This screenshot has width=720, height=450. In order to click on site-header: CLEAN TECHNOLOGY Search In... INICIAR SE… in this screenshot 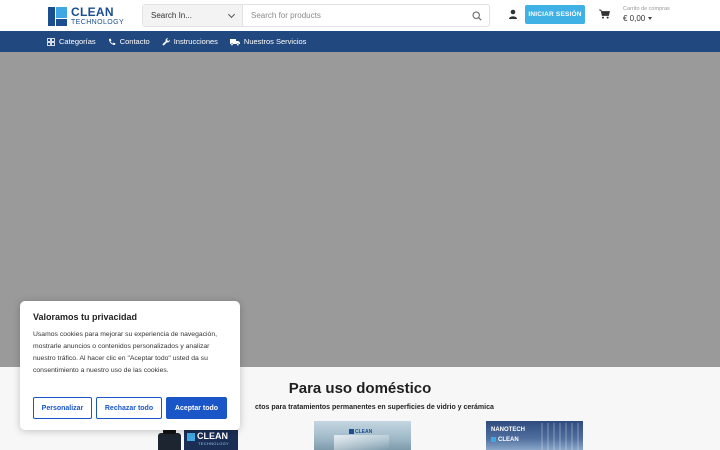, I will do `click(360, 15)`.